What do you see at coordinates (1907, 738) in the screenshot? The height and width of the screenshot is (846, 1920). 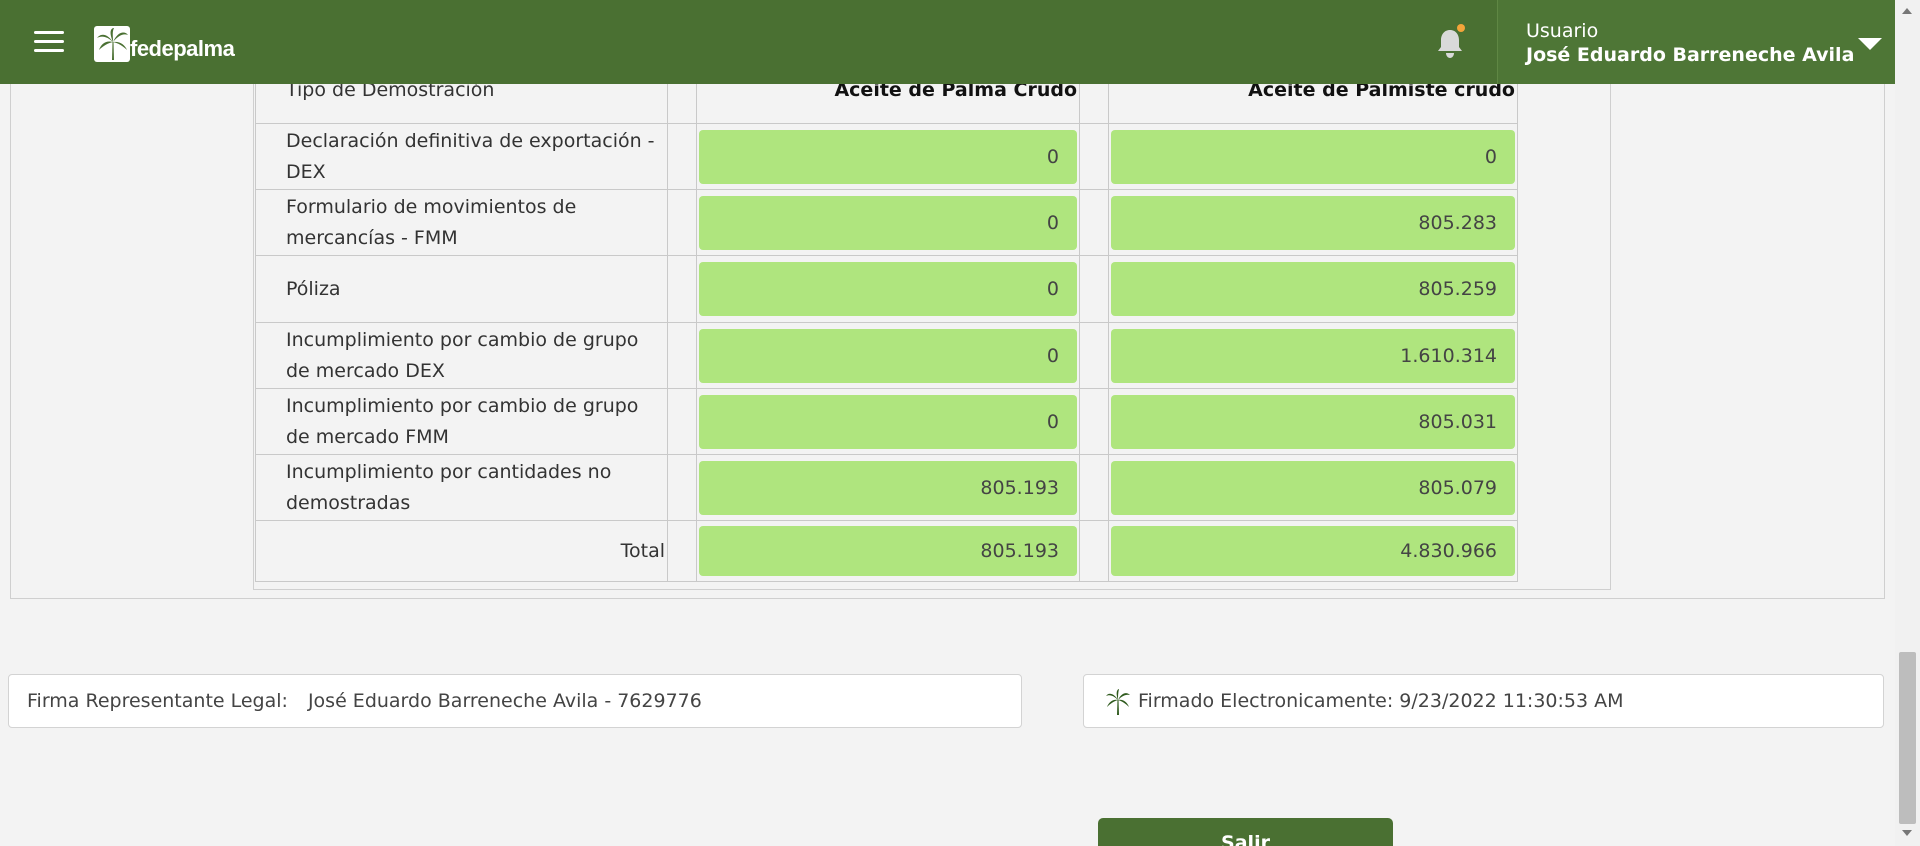 I see `scrollbar-thumb` at bounding box center [1907, 738].